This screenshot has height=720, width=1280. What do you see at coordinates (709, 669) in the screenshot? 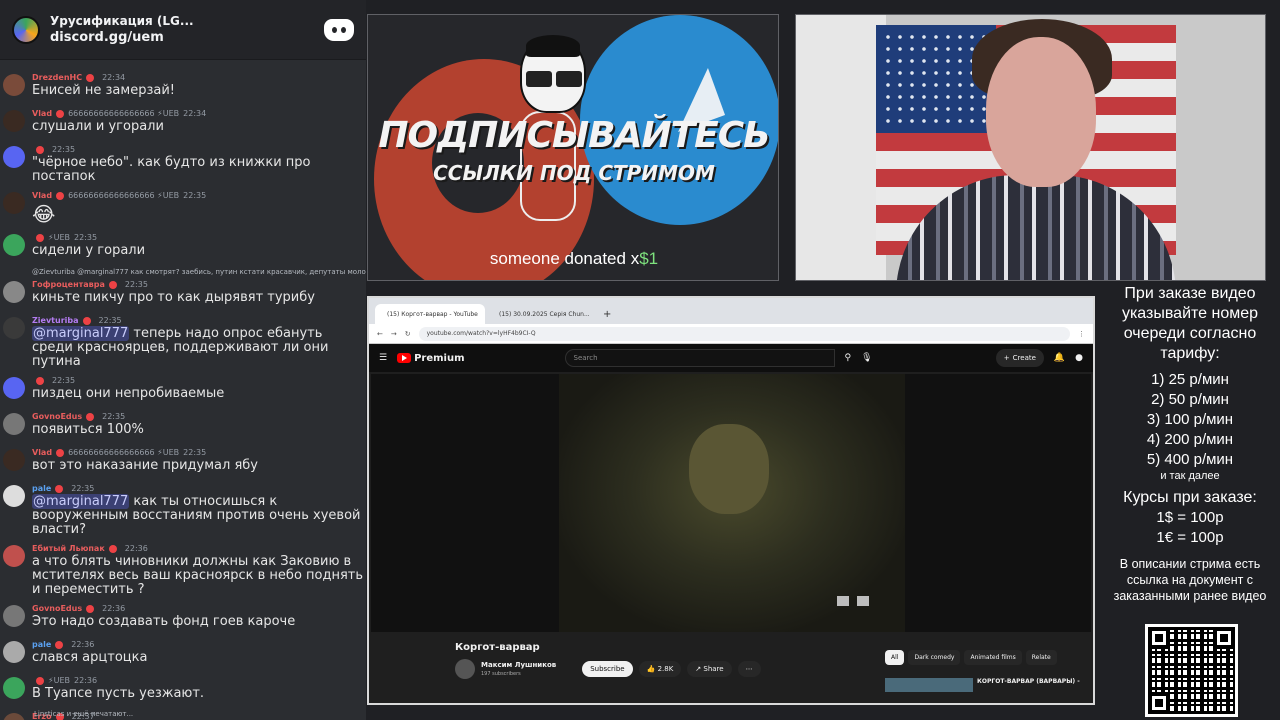
I see `share-button: ↗ Share` at bounding box center [709, 669].